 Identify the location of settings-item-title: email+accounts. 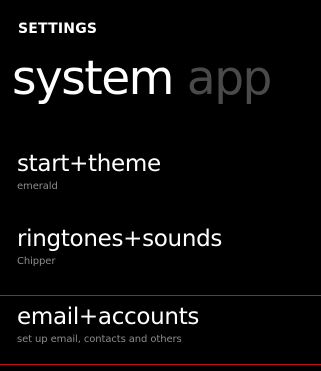
(108, 317).